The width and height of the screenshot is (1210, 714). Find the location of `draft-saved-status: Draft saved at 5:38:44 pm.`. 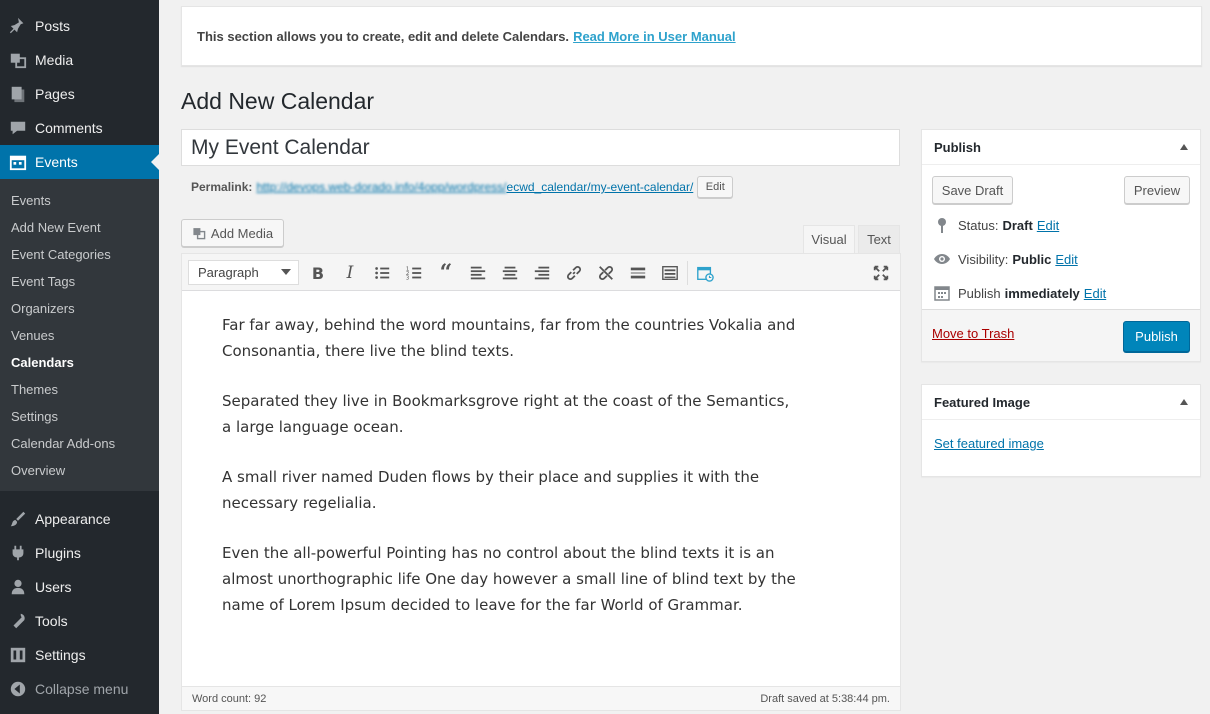

draft-saved-status: Draft saved at 5:38:44 pm. is located at coordinates (825, 698).